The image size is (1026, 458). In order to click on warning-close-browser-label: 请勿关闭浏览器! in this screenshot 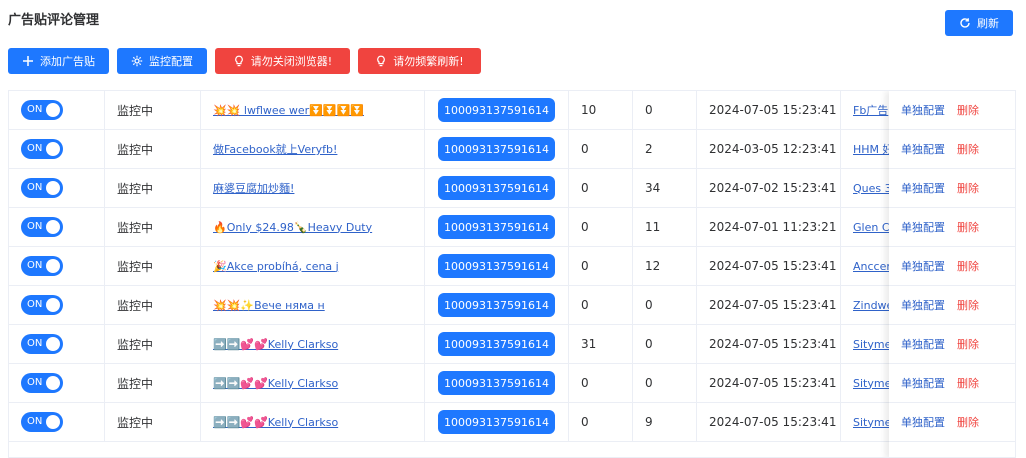, I will do `click(291, 61)`.